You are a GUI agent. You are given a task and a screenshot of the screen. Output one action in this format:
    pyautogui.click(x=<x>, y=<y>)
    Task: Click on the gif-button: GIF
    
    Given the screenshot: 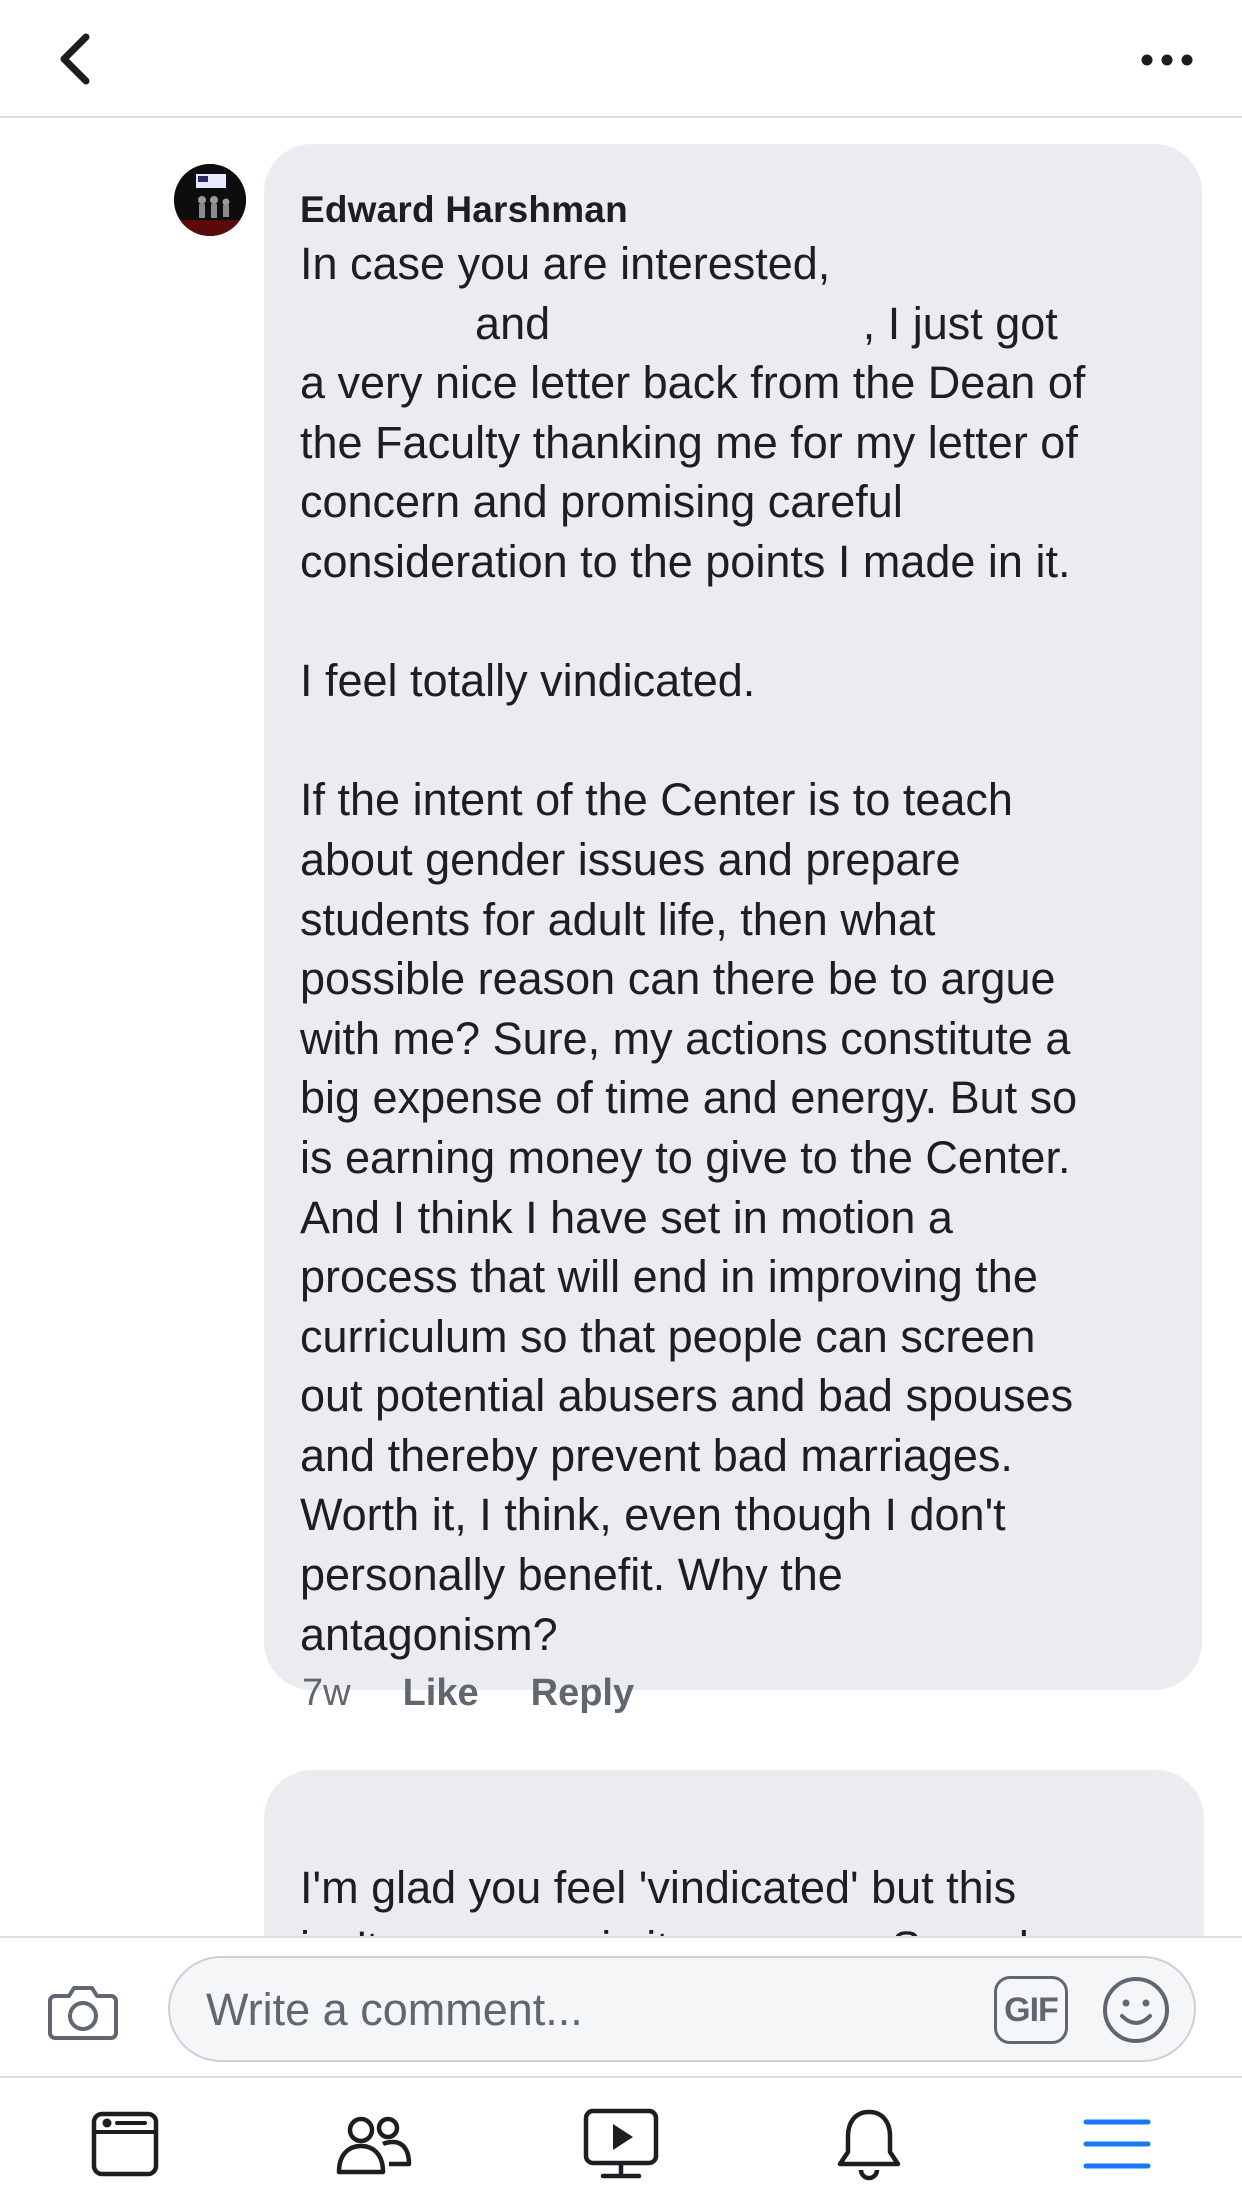 What is the action you would take?
    pyautogui.click(x=1031, y=2010)
    